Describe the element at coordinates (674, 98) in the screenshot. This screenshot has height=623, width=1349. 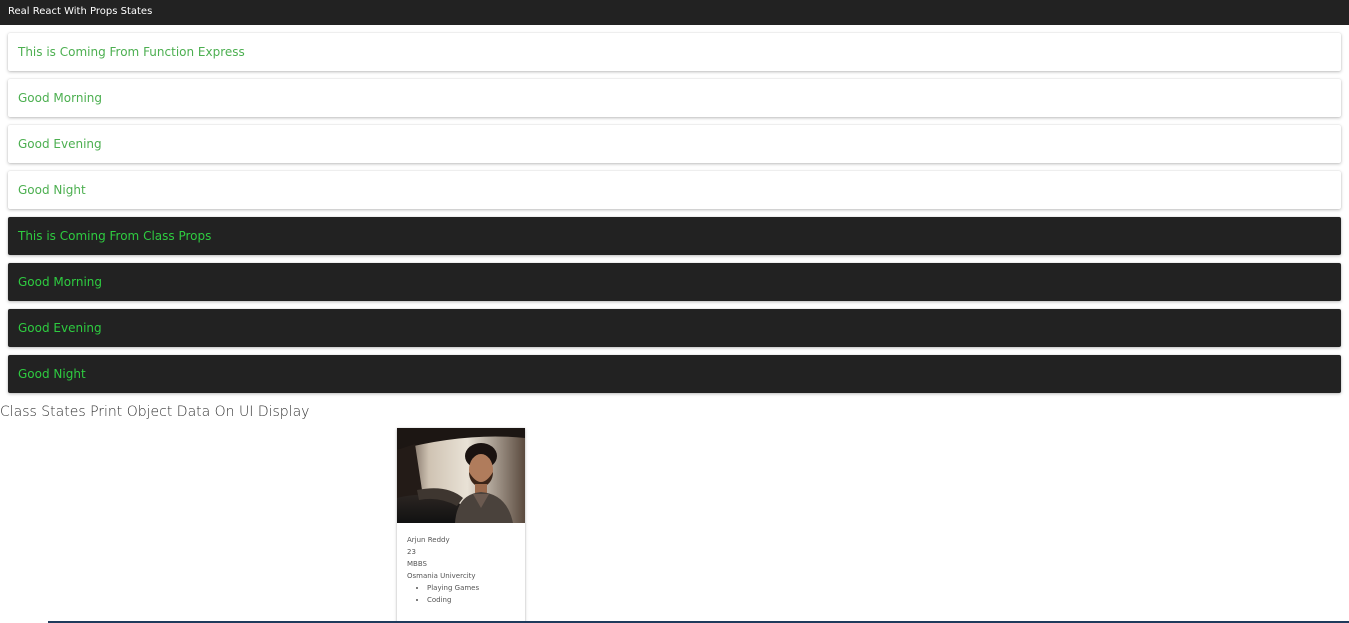
I see `function-panel-morning: Good Morning` at that location.